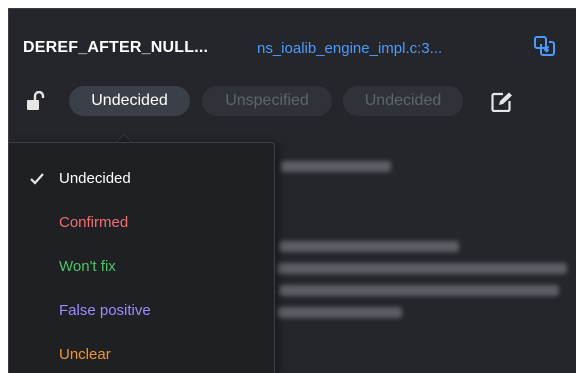 The width and height of the screenshot is (576, 373). I want to click on menu-label-confirmed: Confirmed, so click(94, 222).